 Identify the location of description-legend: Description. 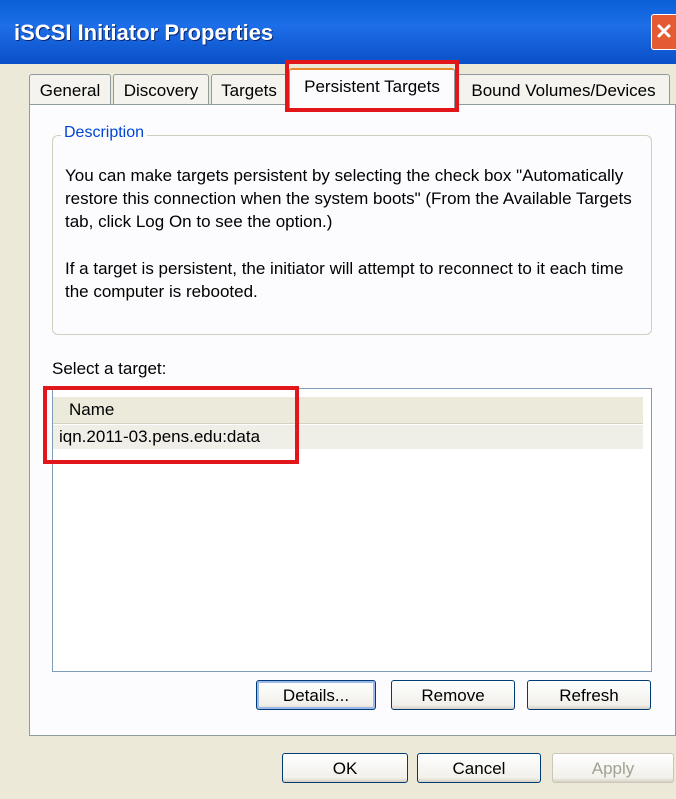
(104, 133).